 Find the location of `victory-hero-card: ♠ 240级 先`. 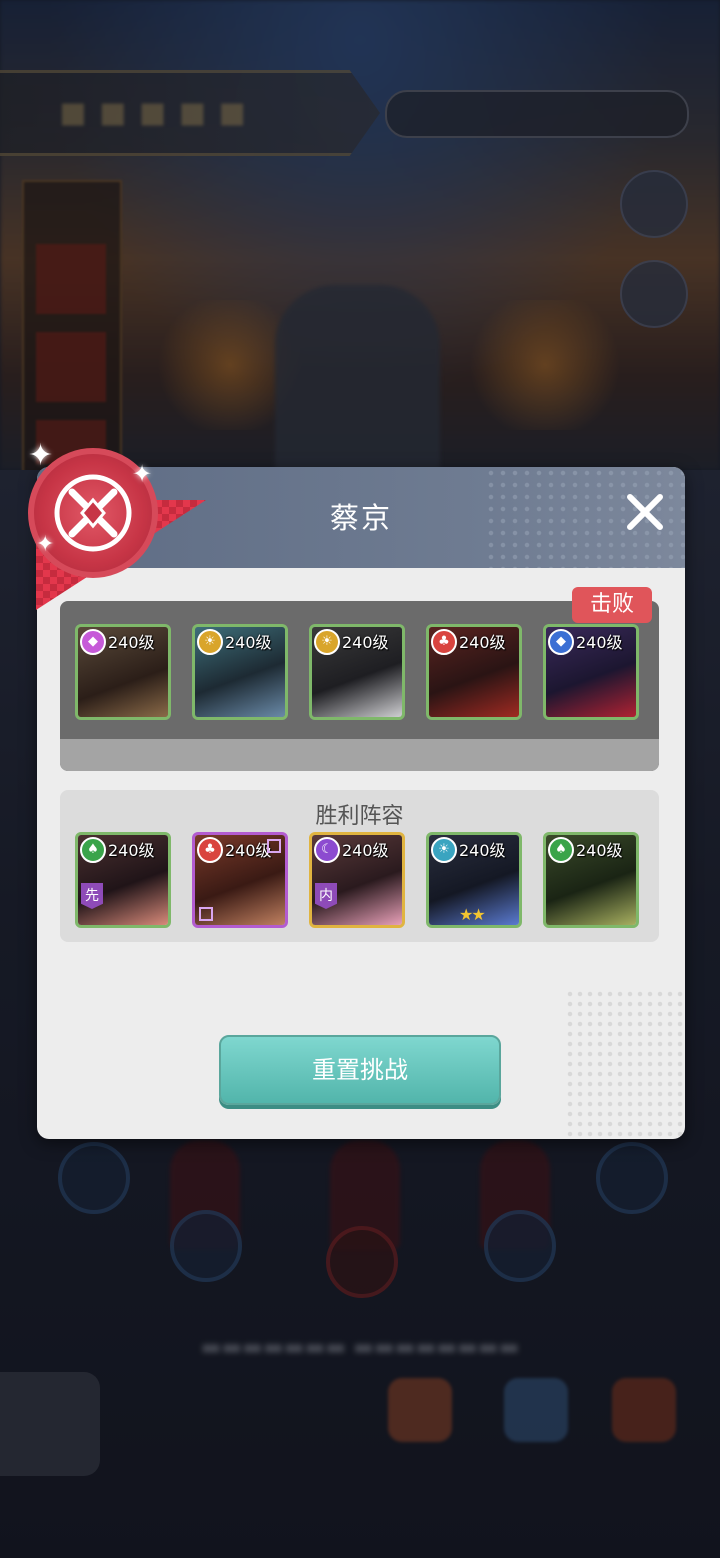

victory-hero-card: ♠ 240级 先 is located at coordinates (123, 880).